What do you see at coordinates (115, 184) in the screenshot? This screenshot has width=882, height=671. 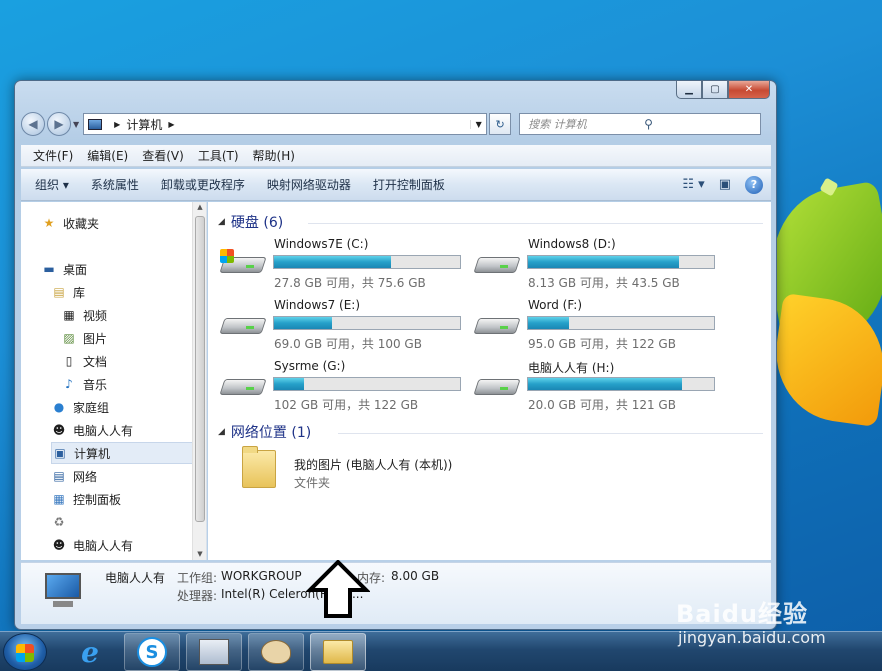 I see `system-properties-button: 系统属性` at bounding box center [115, 184].